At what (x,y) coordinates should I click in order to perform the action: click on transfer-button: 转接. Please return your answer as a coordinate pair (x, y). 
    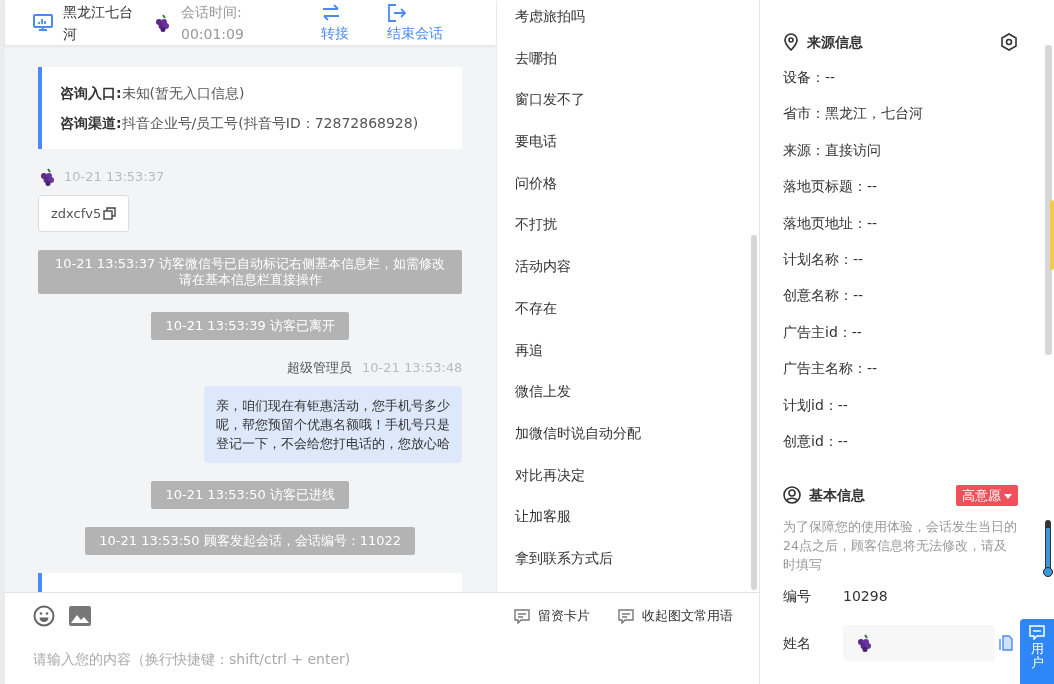
    Looking at the image, I should click on (335, 22).